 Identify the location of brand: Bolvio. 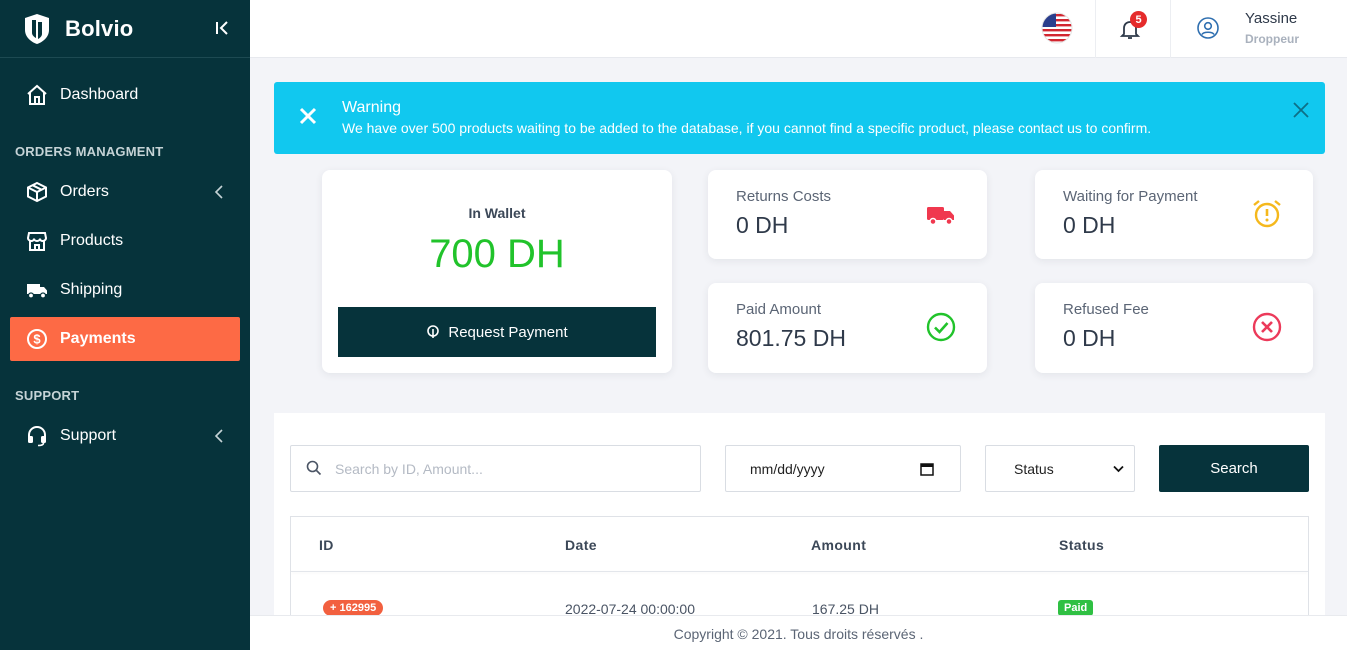
(125, 29).